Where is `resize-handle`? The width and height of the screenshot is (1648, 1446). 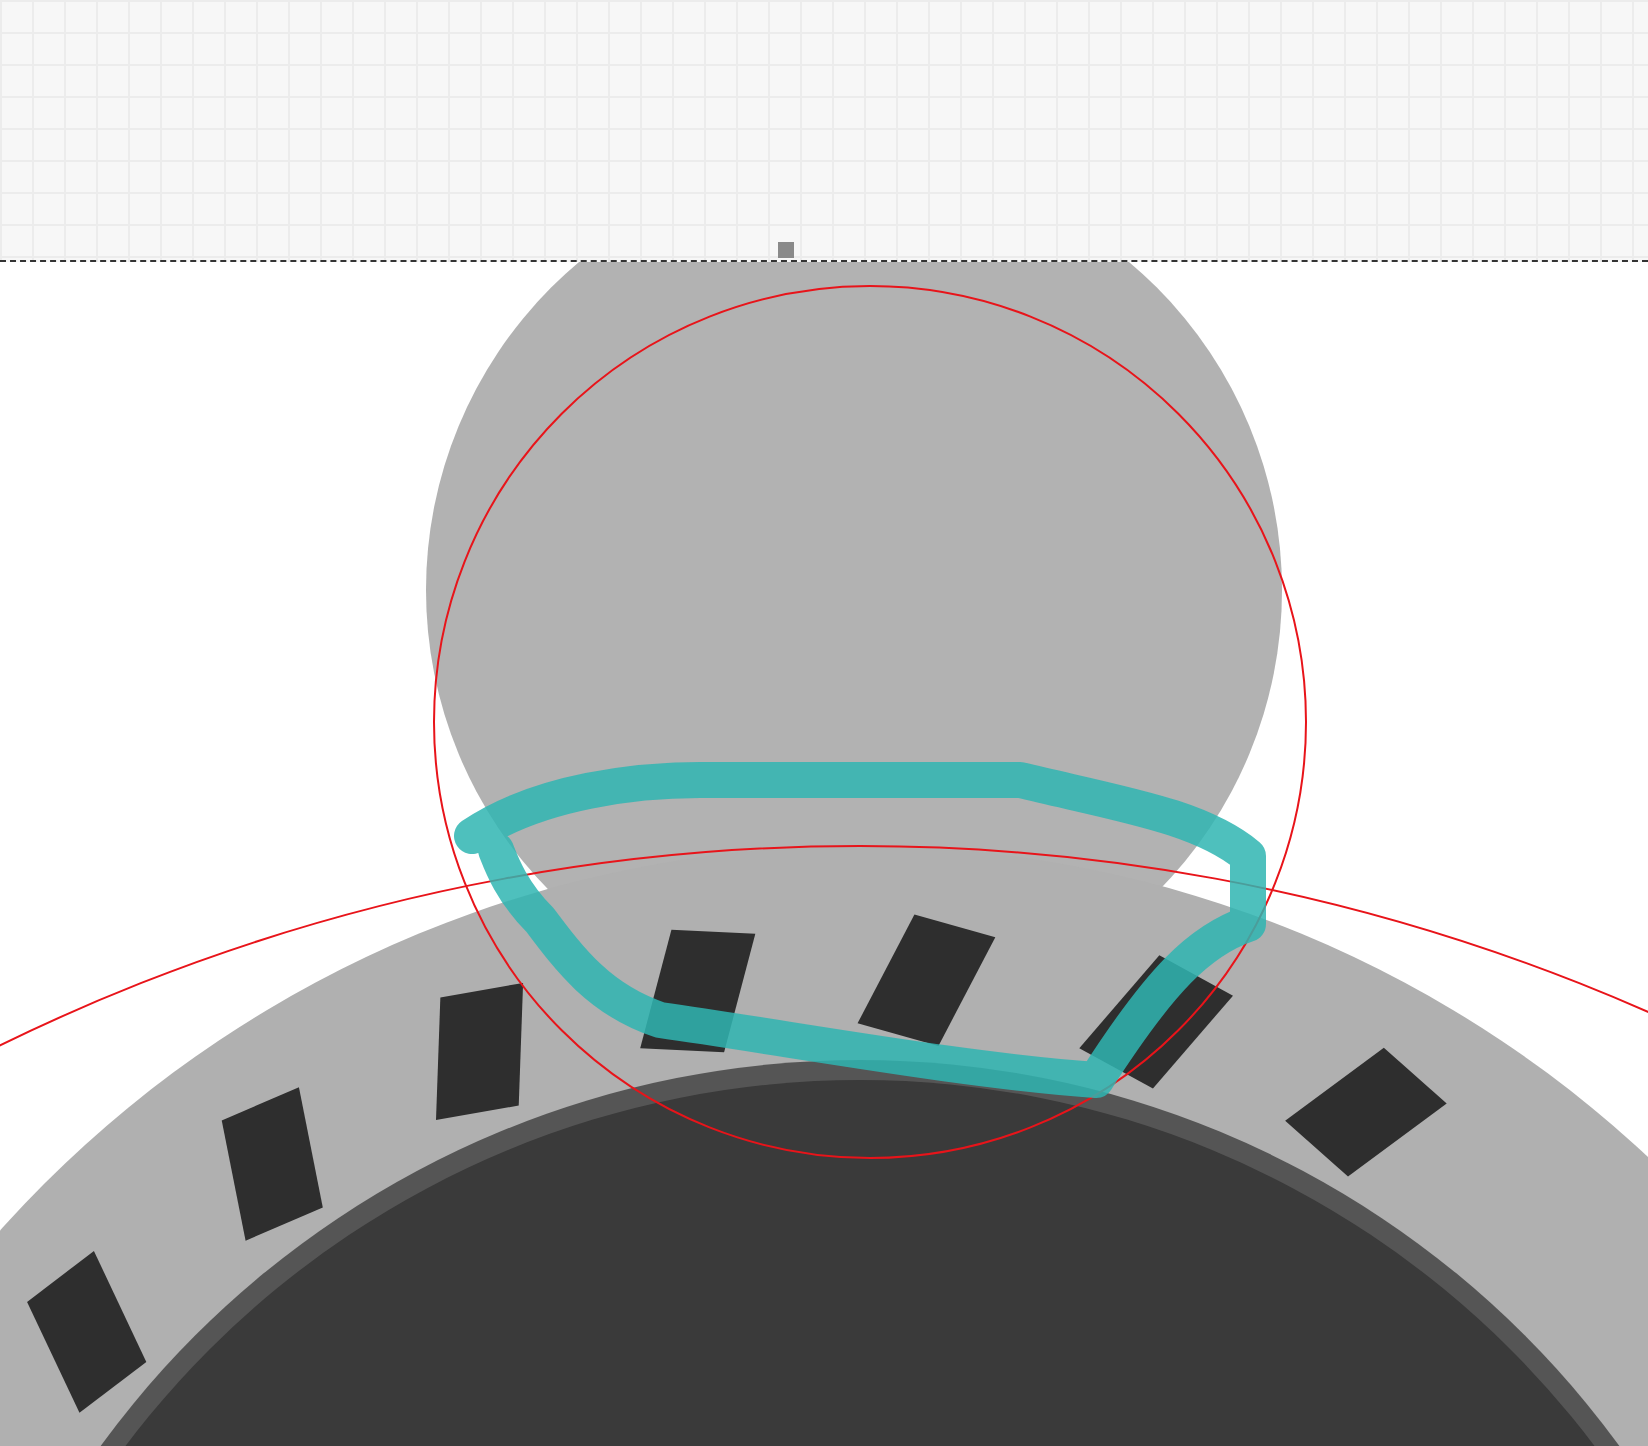
resize-handle is located at coordinates (786, 250).